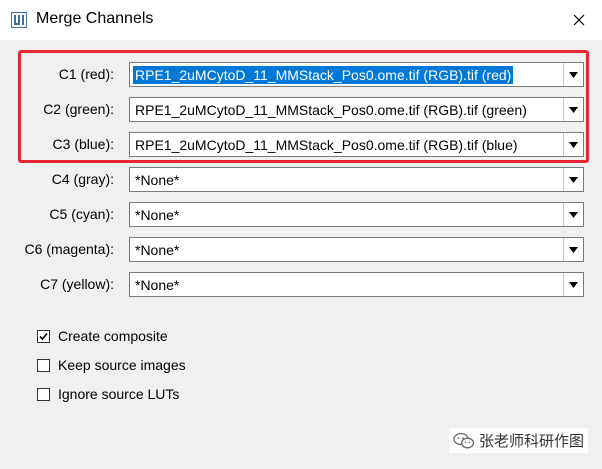  I want to click on ignore-source-luts-option: Ignore source LUTs, so click(108, 394).